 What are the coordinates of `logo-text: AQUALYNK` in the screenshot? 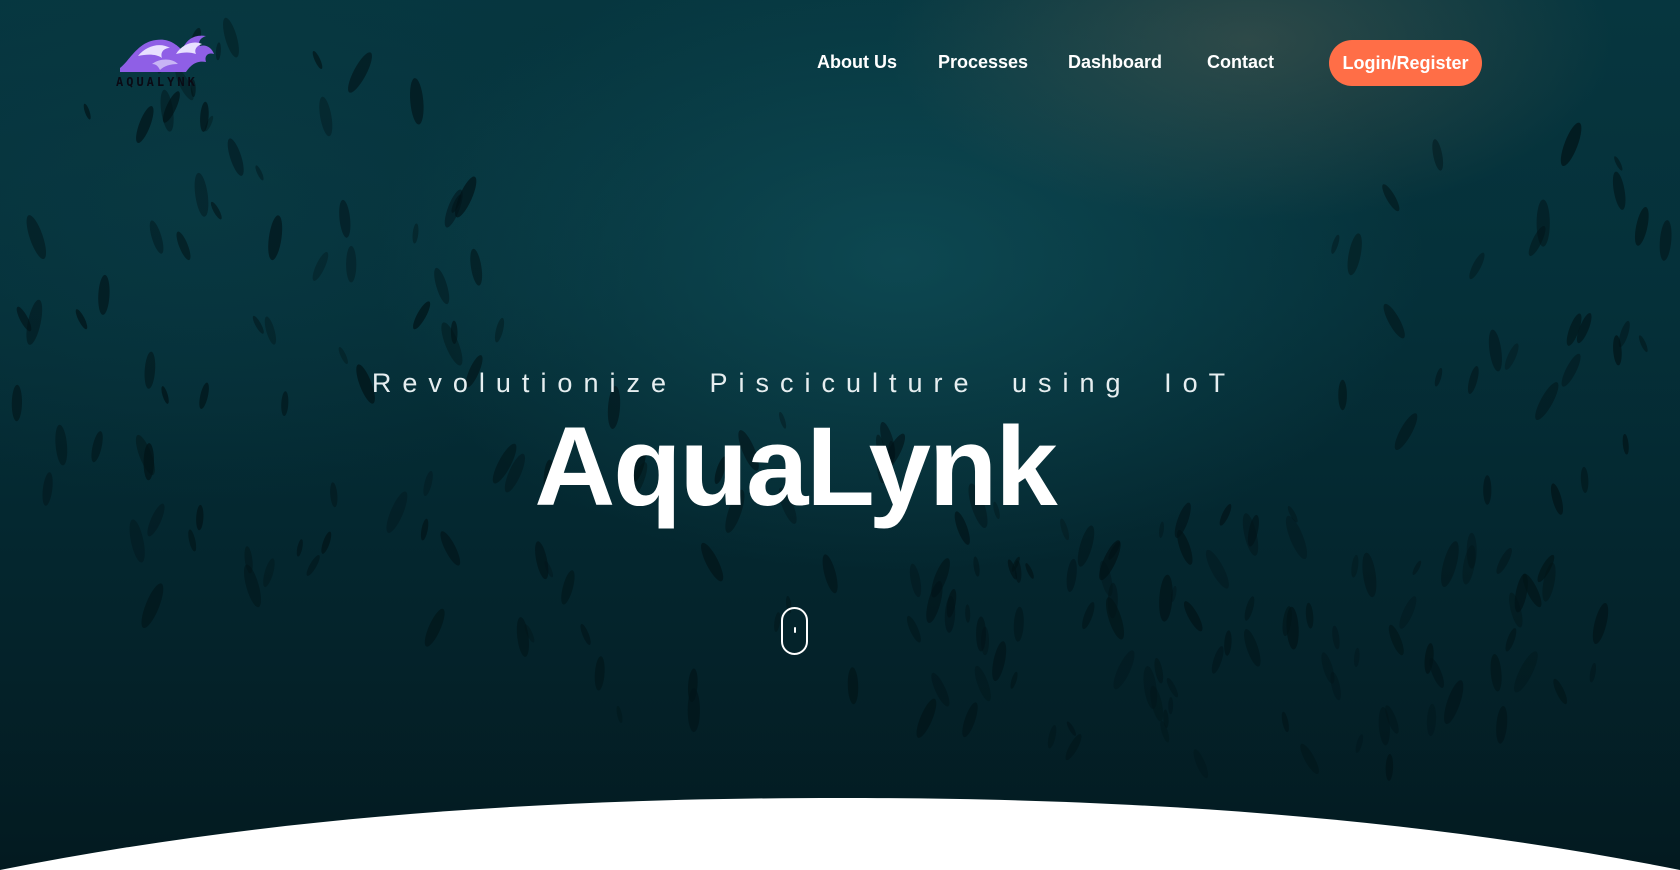 It's located at (157, 82).